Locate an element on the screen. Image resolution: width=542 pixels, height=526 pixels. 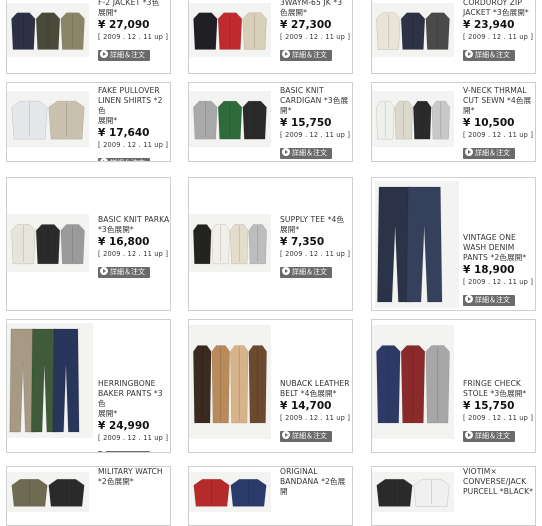
product-title: BASIC KNIT CARDIGAN *3色展 開* is located at coordinates (316, 101).